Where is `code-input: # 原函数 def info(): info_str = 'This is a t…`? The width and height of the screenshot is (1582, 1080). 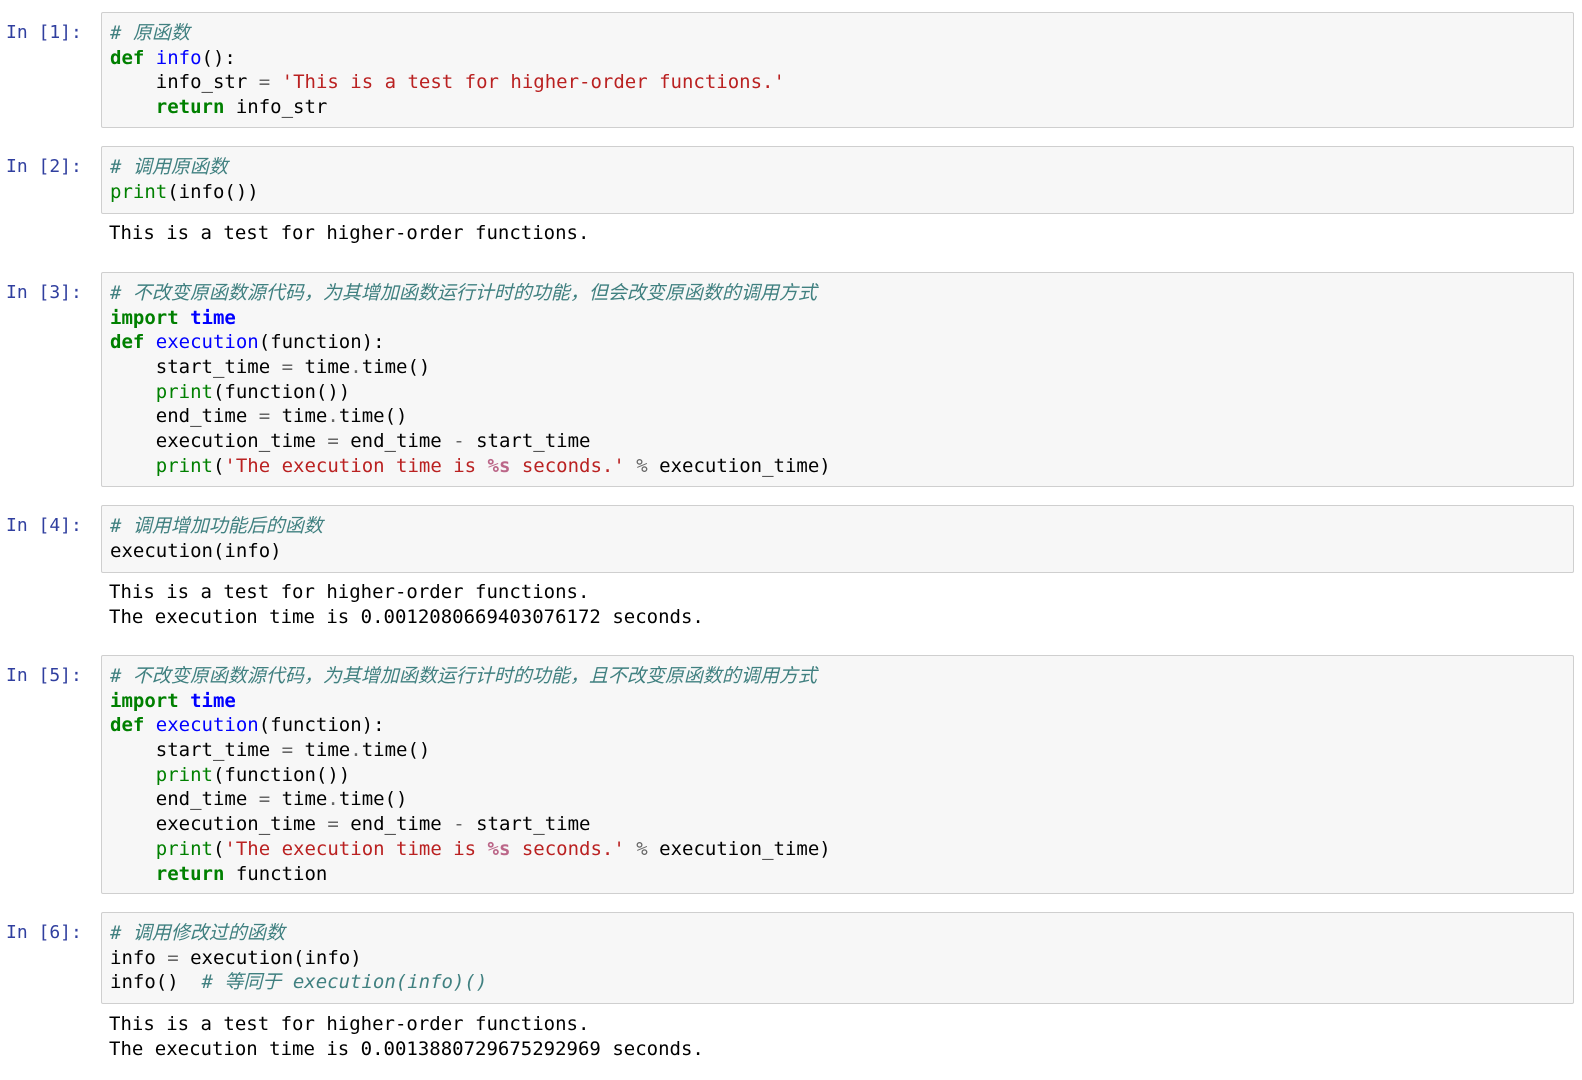
code-input: # 原函数 def info(): info_str = 'This is a t… is located at coordinates (837, 70).